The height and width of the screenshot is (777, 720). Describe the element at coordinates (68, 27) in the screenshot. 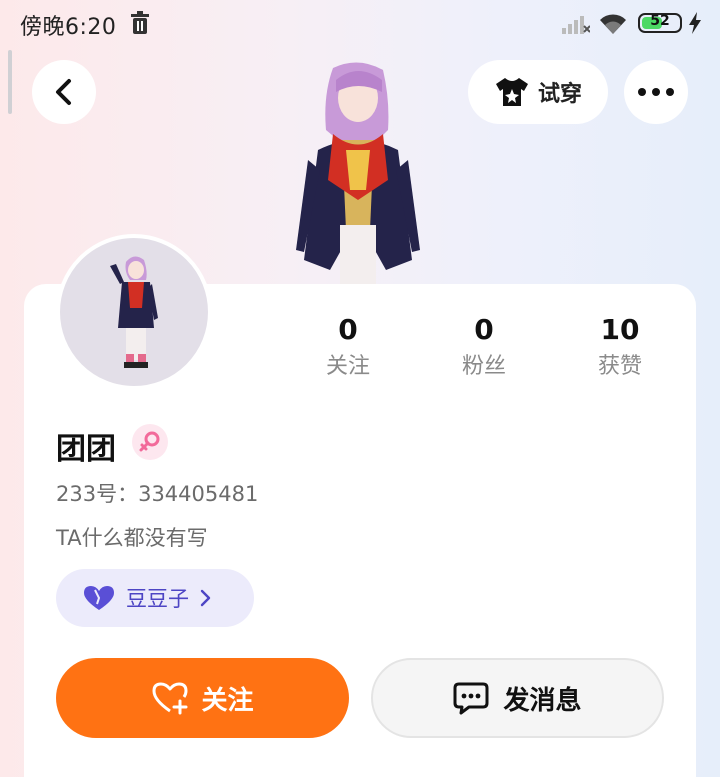

I see `status-time: 傍晚6:20` at that location.